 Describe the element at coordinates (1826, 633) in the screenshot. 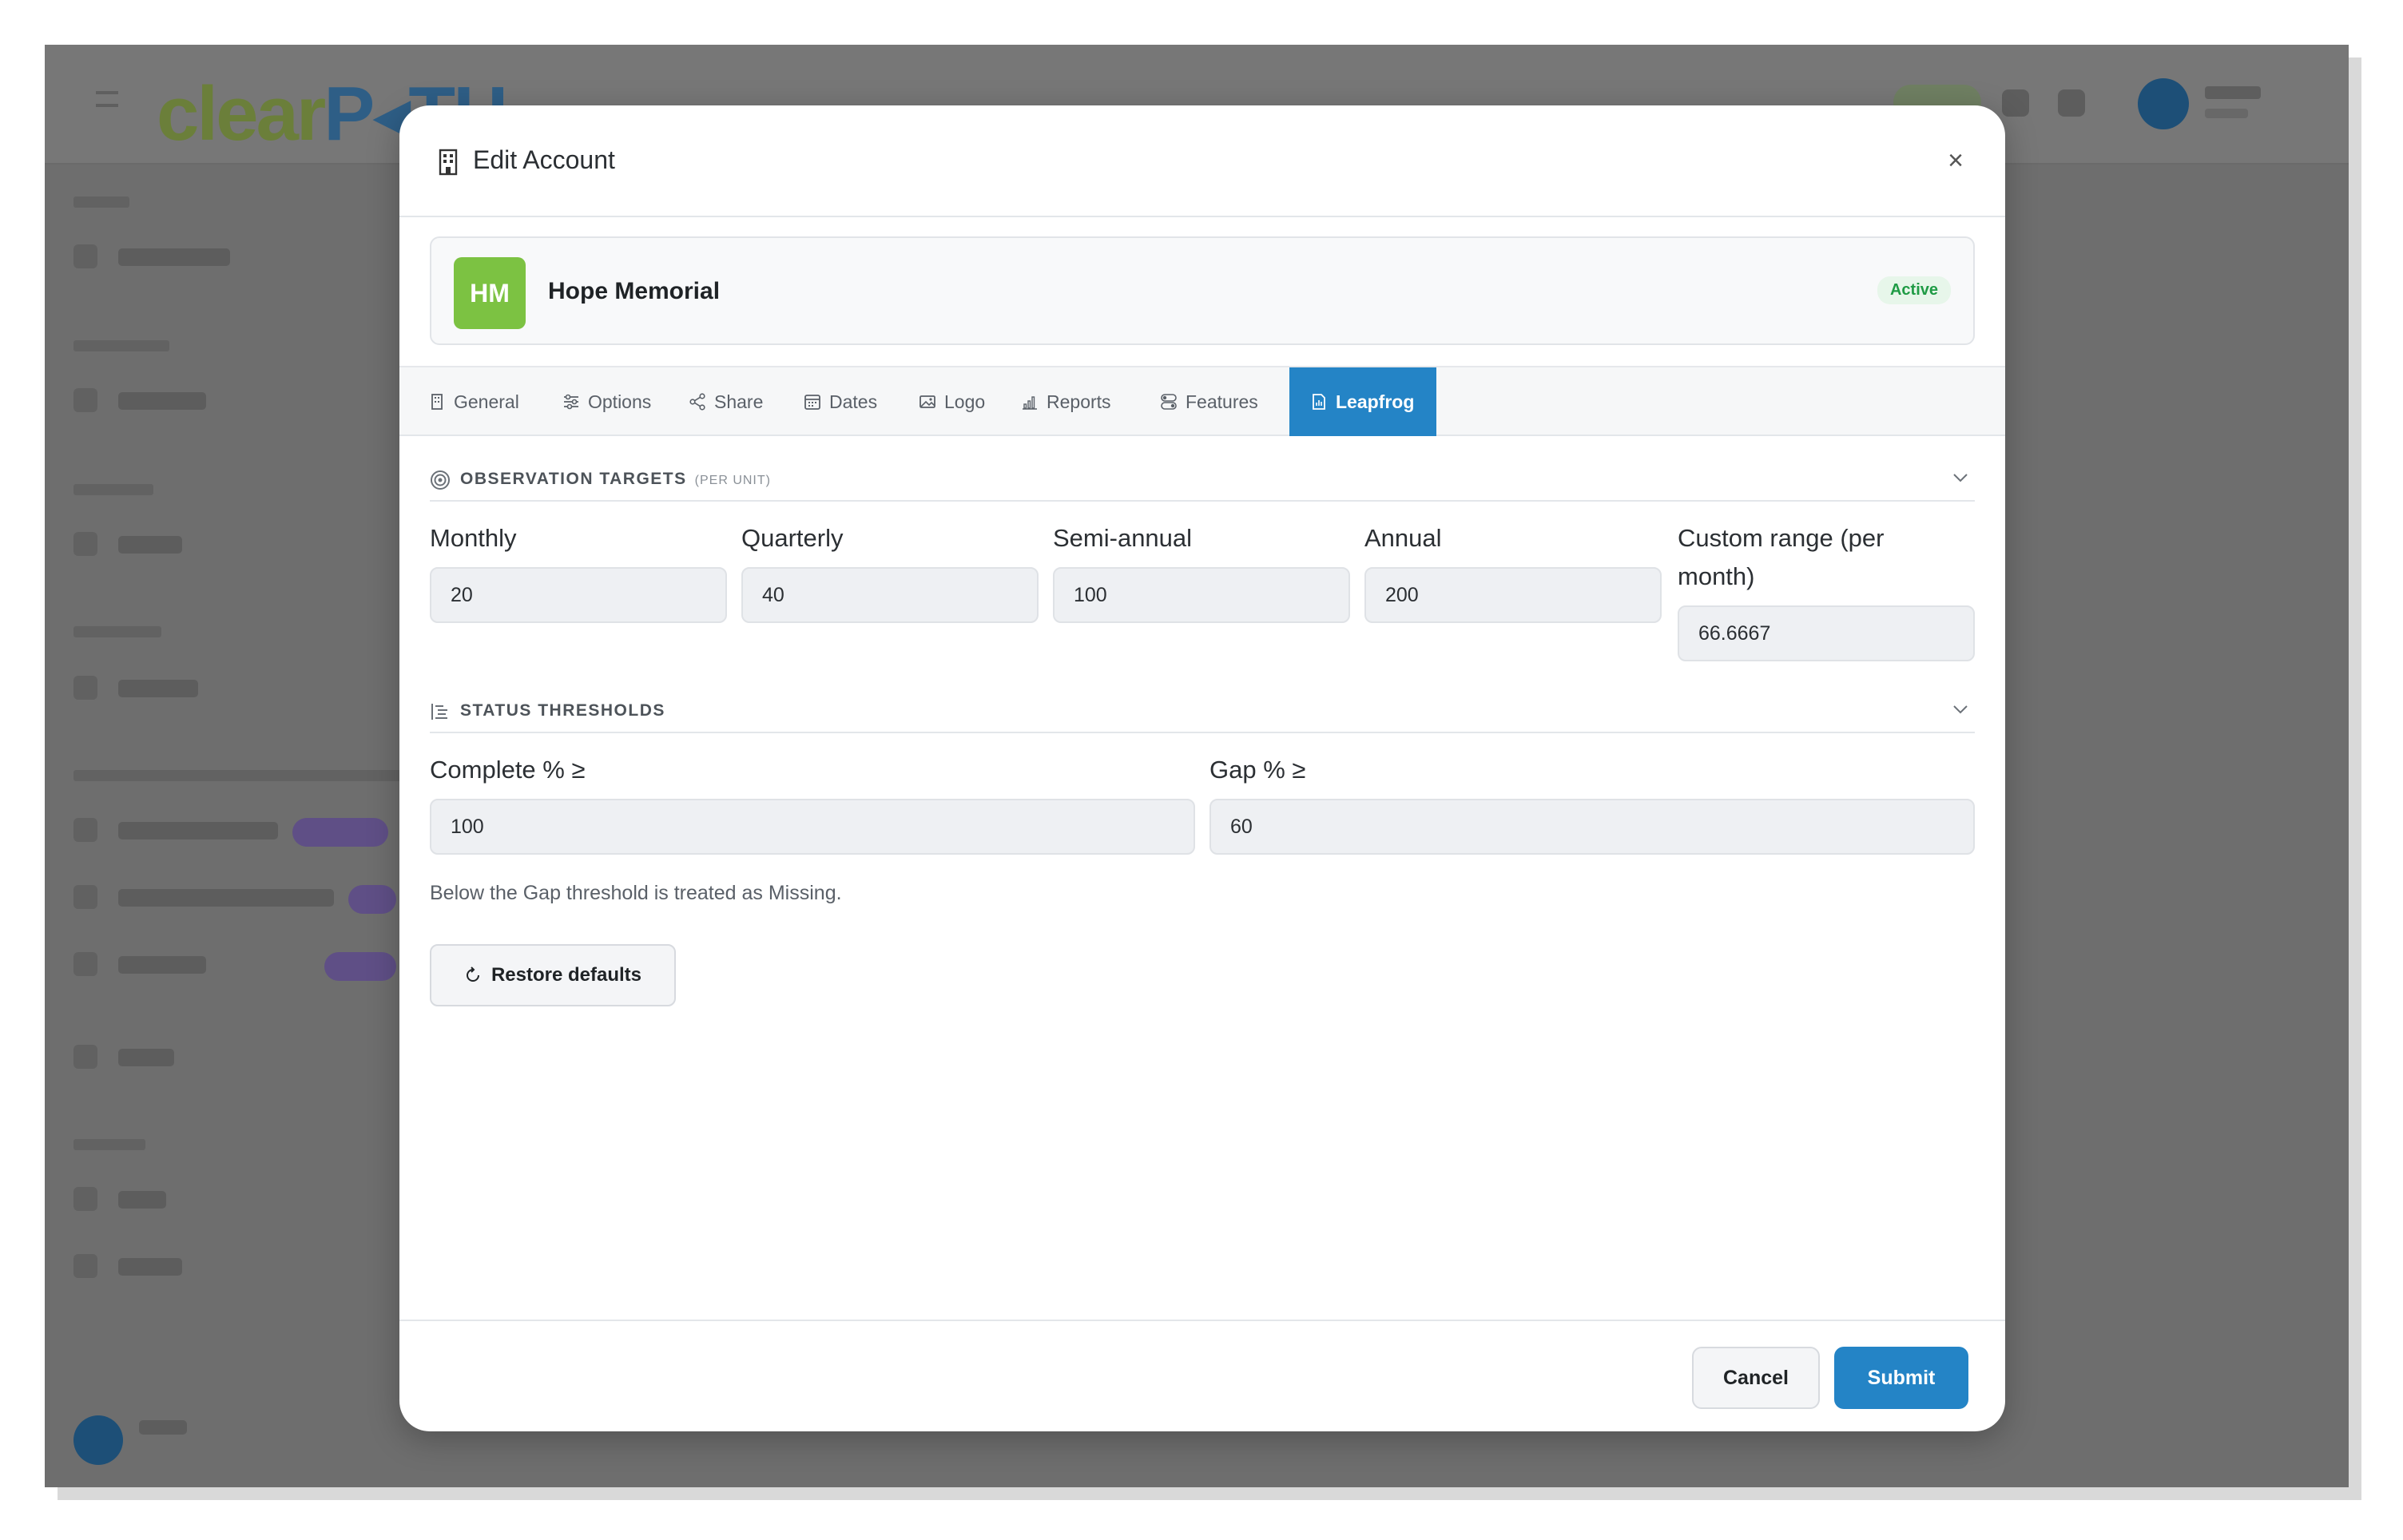

I see `custom-range-input` at that location.